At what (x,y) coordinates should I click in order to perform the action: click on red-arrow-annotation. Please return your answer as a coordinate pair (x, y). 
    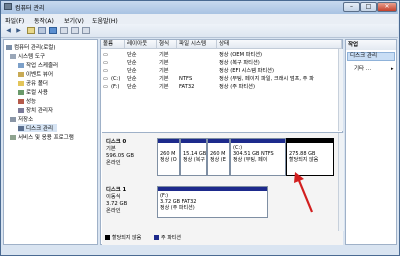
    Looking at the image, I should click on (304, 192).